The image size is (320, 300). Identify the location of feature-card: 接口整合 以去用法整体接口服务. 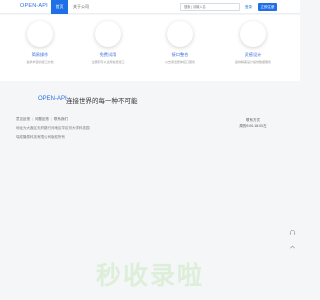
(180, 42).